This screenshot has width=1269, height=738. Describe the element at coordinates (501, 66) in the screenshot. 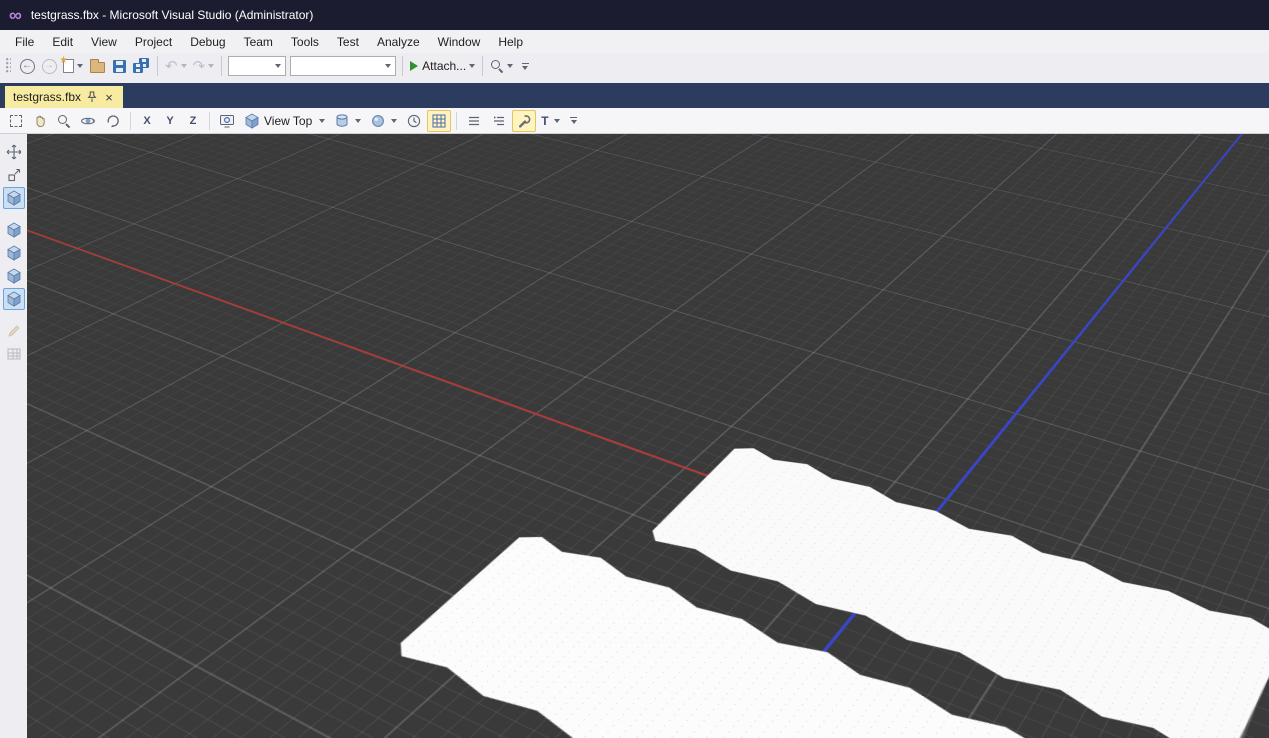

I see `find-dropdown-button` at that location.